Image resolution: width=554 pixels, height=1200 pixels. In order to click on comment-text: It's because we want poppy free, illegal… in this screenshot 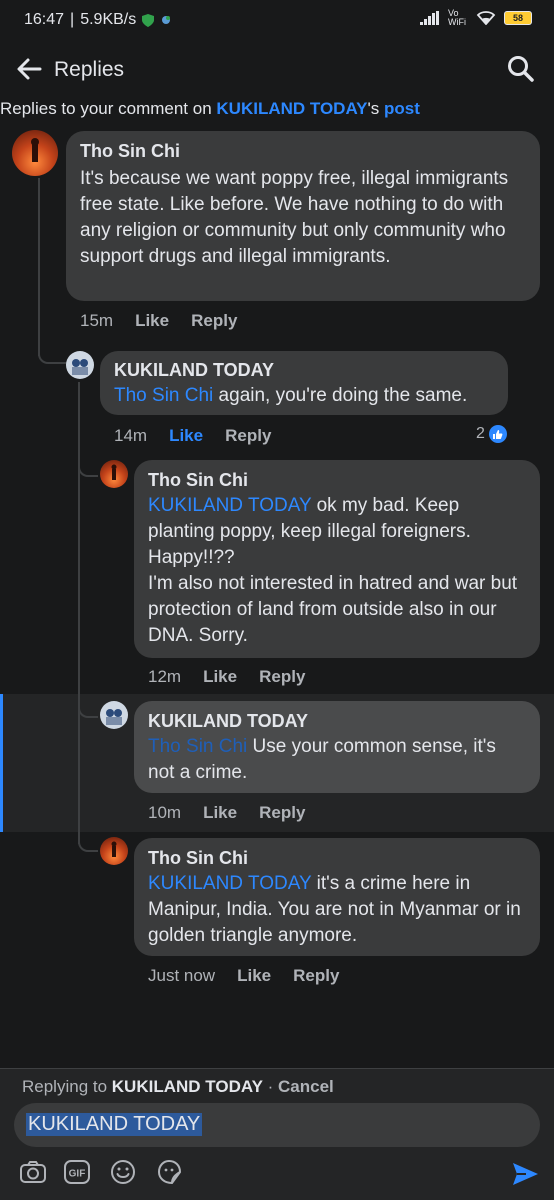, I will do `click(294, 217)`.